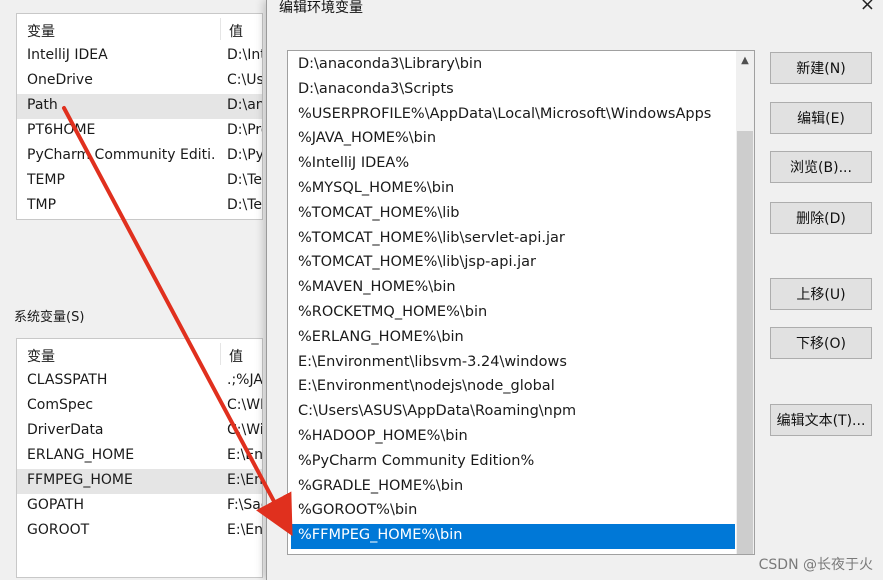  I want to click on path-entry: %ROCKETMQ_HOME%\bin, so click(513, 313).